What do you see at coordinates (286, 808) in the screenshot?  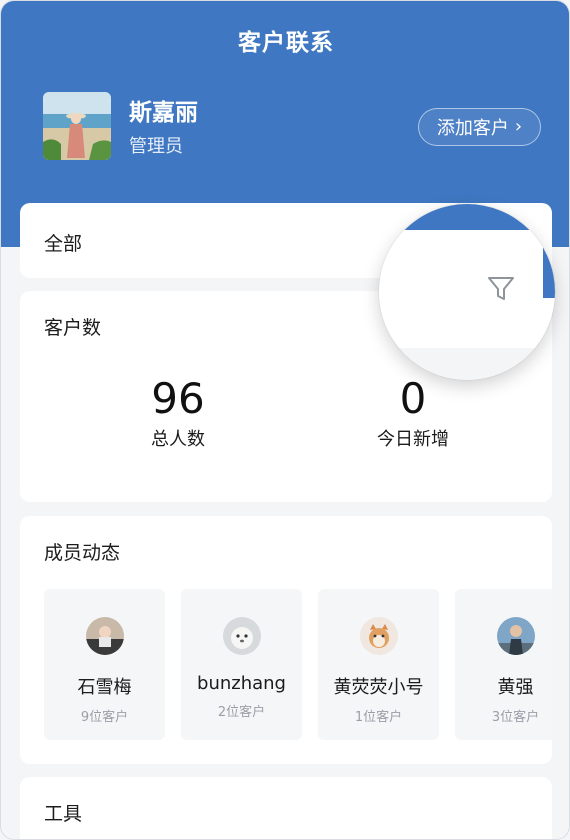 I see `tools-card: 工具` at bounding box center [286, 808].